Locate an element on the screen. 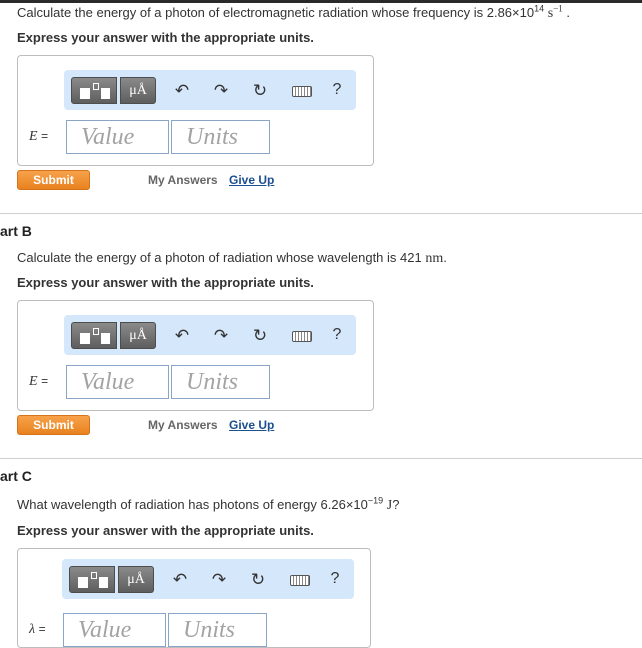 Image resolution: width=642 pixels, height=648 pixels. part-a-answer-box: μÅ ↶ ↷ ↻ ? E = Value Units is located at coordinates (195, 110).